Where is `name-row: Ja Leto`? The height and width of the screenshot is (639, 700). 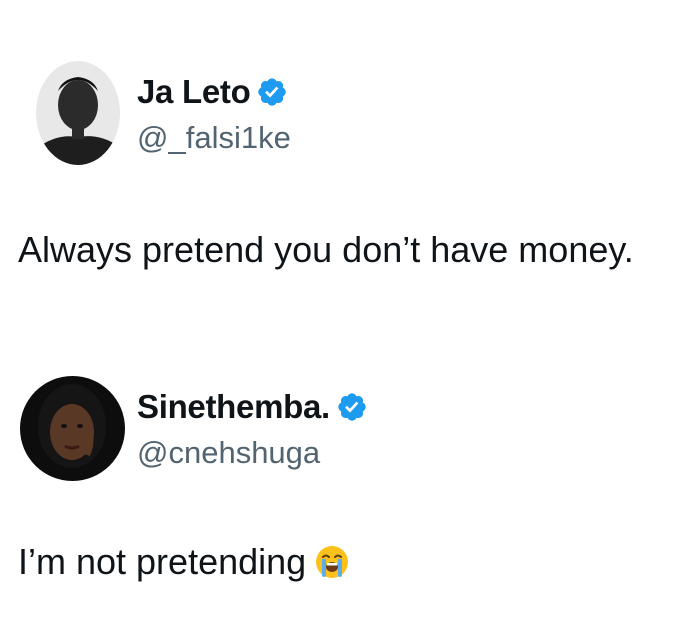 name-row: Ja Leto is located at coordinates (212, 92).